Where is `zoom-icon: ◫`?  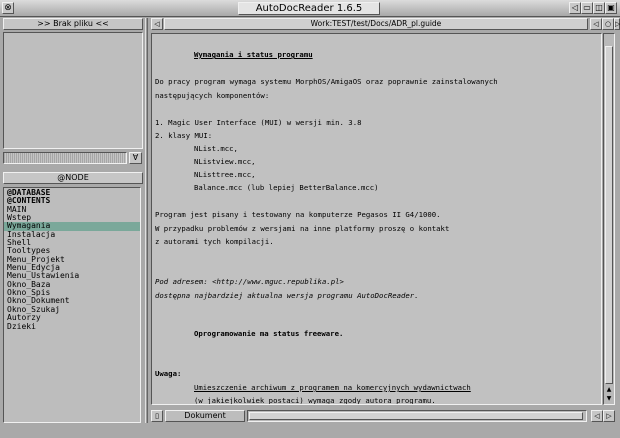
zoom-icon: ◫ is located at coordinates (599, 8).